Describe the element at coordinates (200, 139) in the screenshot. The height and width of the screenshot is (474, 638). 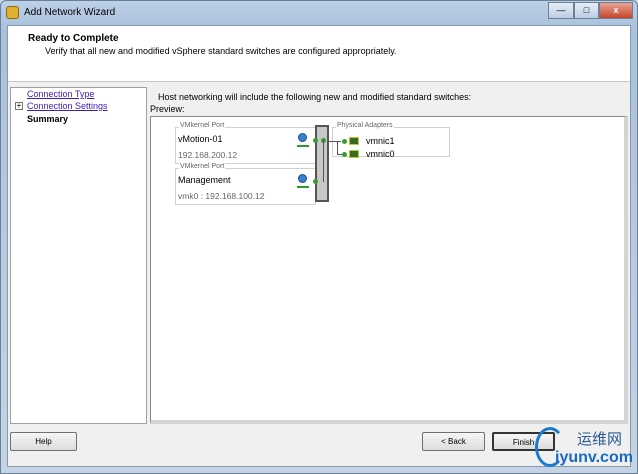
I see `port-name: vMotion-01` at that location.